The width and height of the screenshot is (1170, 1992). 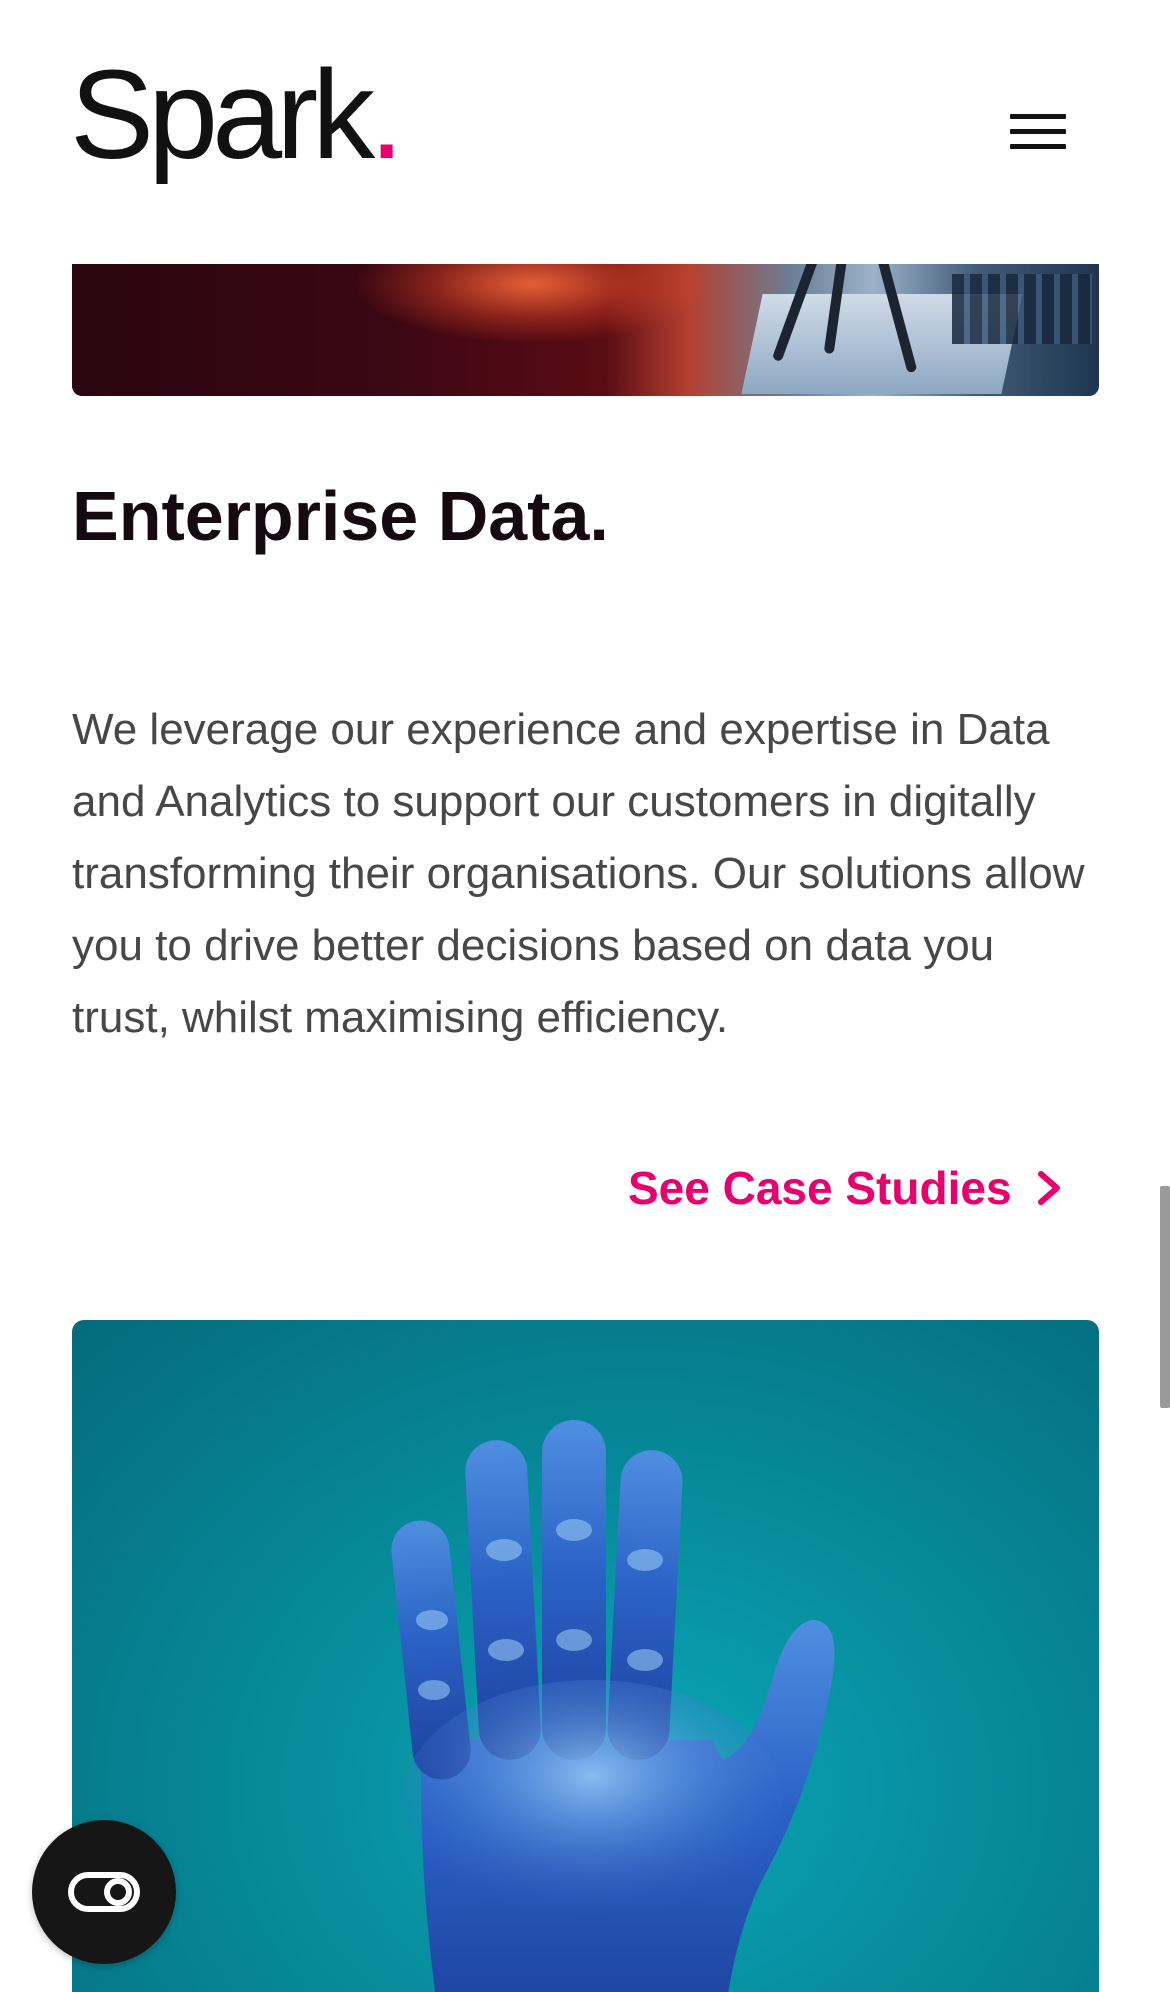 I want to click on site-header: Spark., so click(x=585, y=132).